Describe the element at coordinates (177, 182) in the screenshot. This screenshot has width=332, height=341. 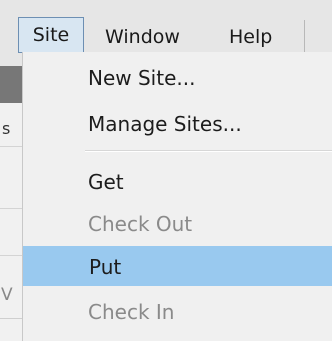
I see `menu-item-get: Get` at that location.